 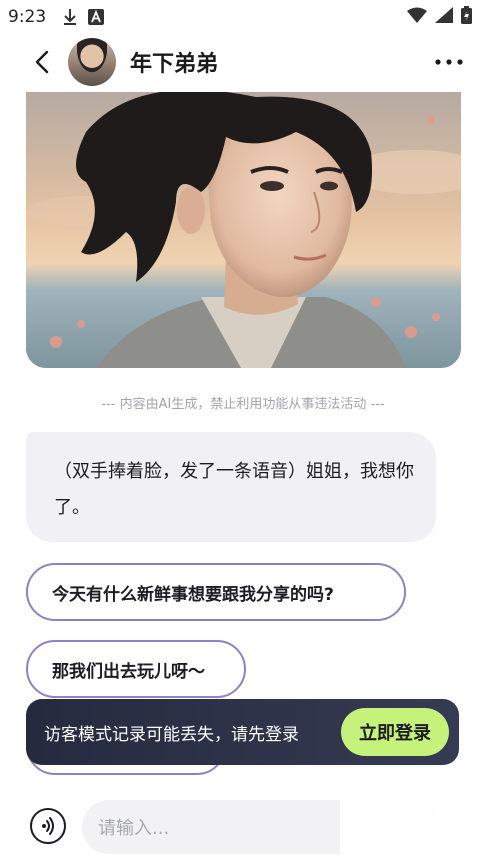 What do you see at coordinates (243, 62) in the screenshot?
I see `chat-header: 年下弟弟` at bounding box center [243, 62].